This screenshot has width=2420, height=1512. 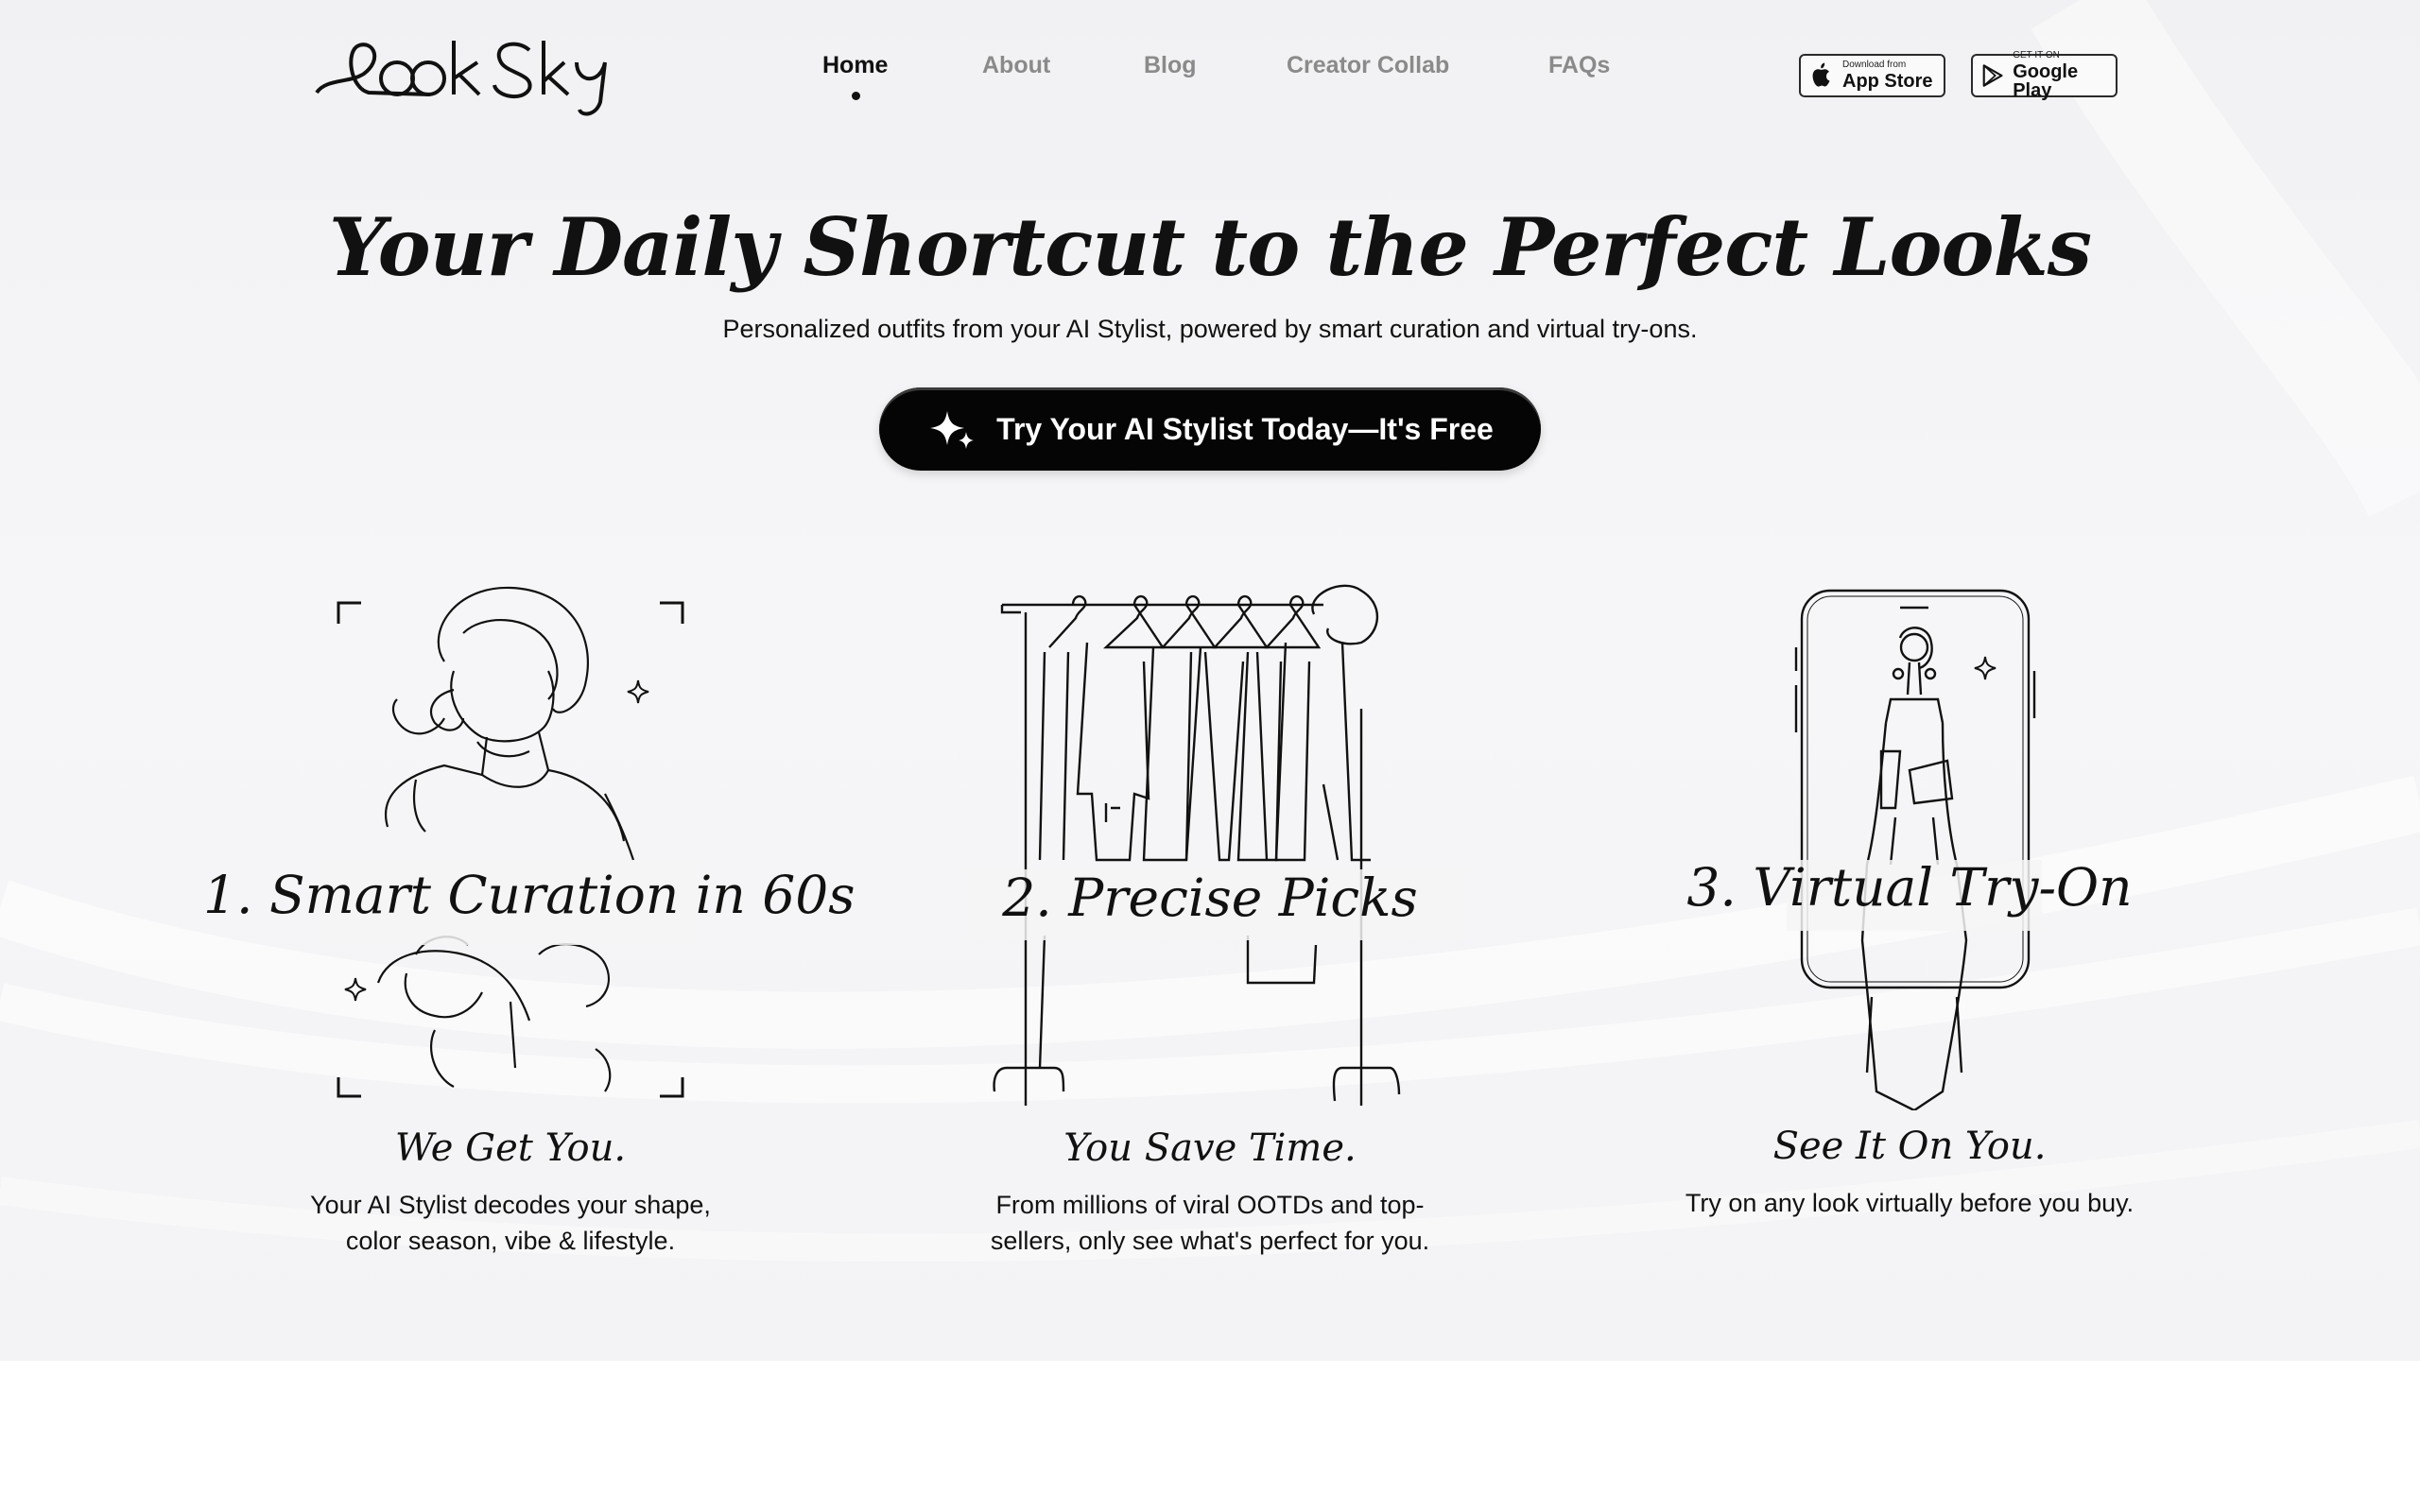 What do you see at coordinates (1368, 65) in the screenshot?
I see `nav-creator-collab: Creator Collab` at bounding box center [1368, 65].